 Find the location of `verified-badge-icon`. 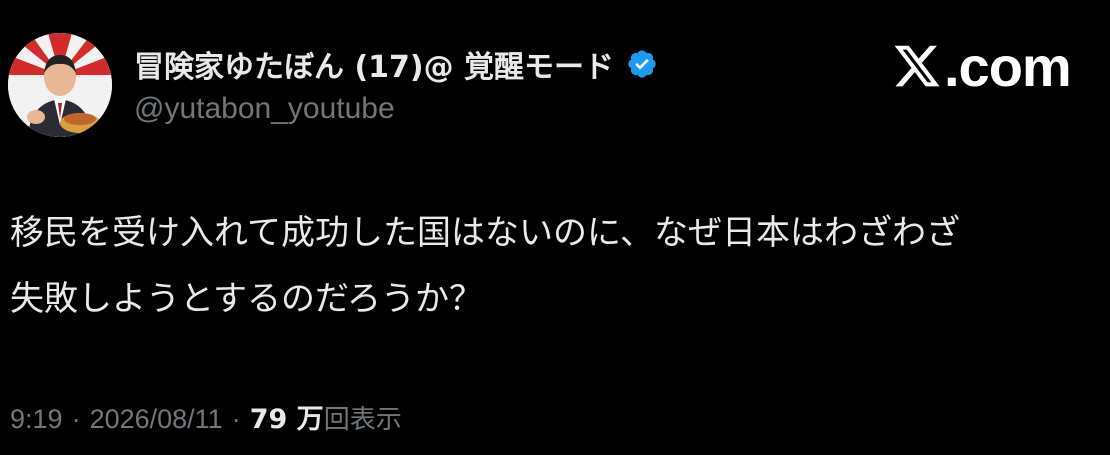

verified-badge-icon is located at coordinates (642, 64).